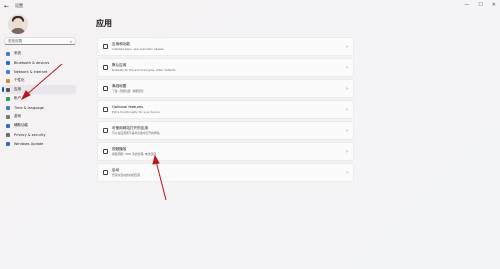 This screenshot has height=269, width=500. What do you see at coordinates (105, 88) in the screenshot?
I see `map-icon` at bounding box center [105, 88].